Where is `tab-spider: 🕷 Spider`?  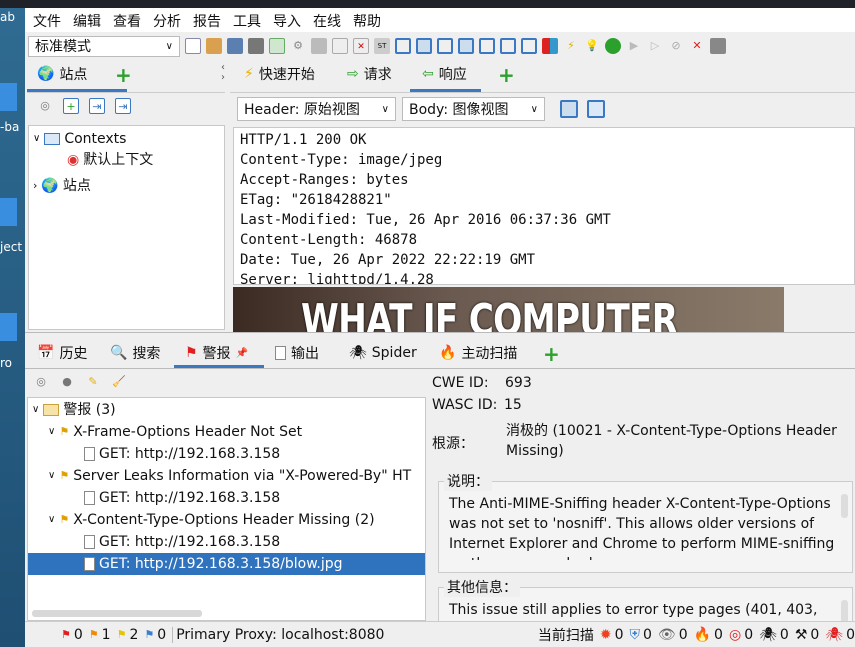 tab-spider: 🕷 Spider is located at coordinates (383, 353).